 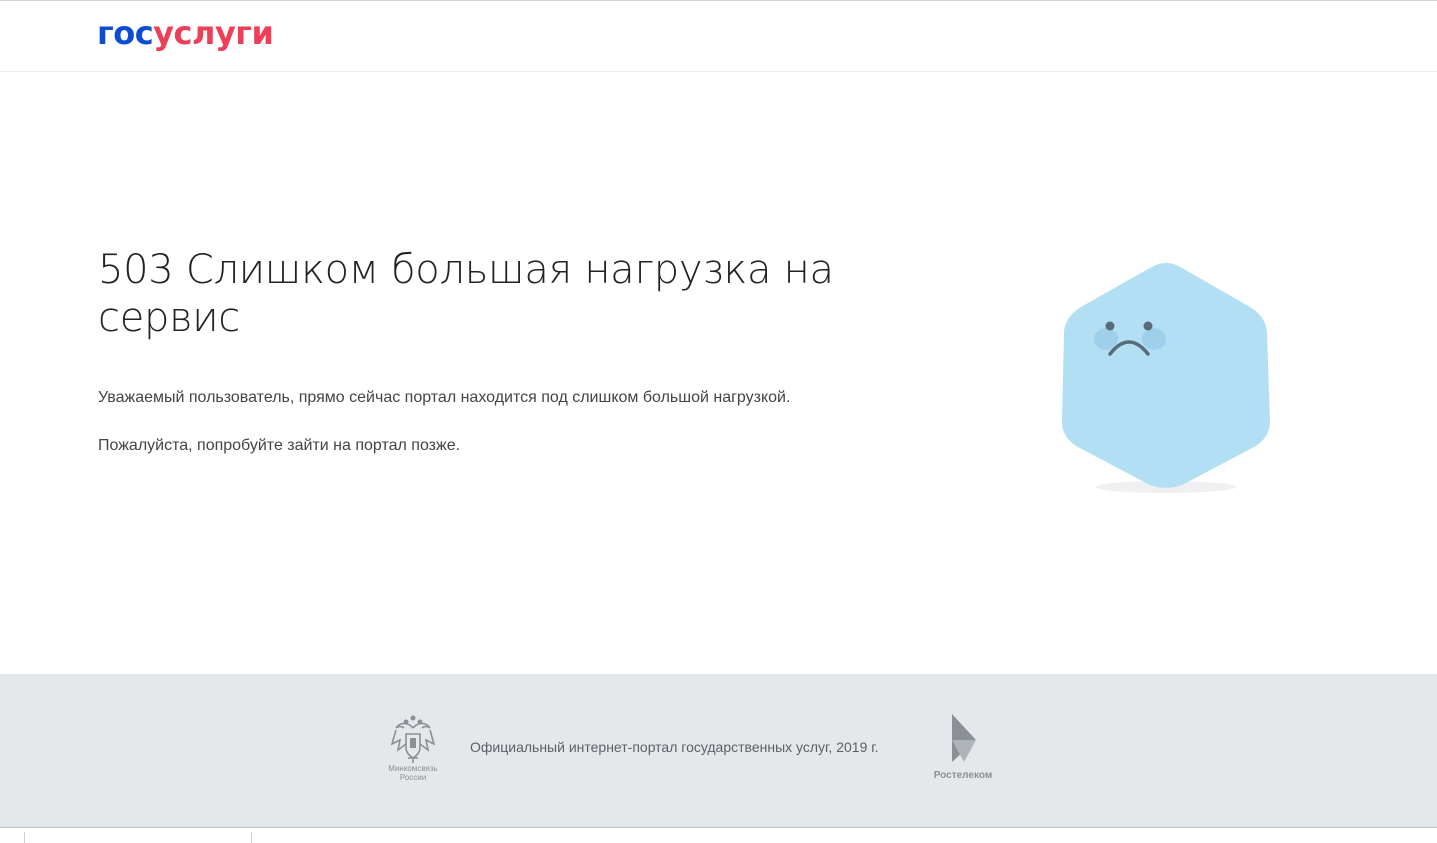 I want to click on logo-part-gos: гос, so click(x=125, y=33).